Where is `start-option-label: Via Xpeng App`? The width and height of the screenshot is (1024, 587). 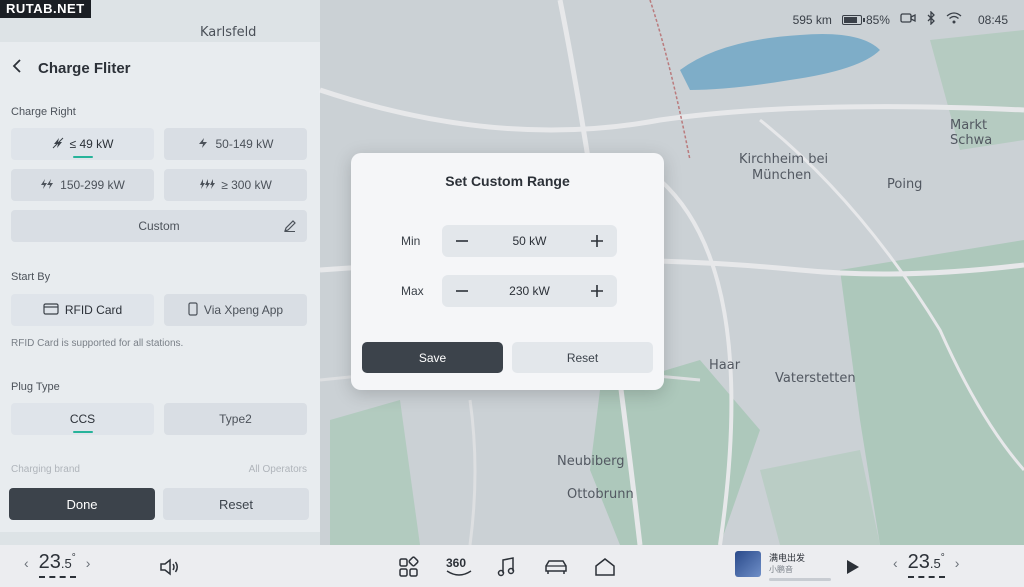
start-option-label: Via Xpeng App is located at coordinates (243, 310).